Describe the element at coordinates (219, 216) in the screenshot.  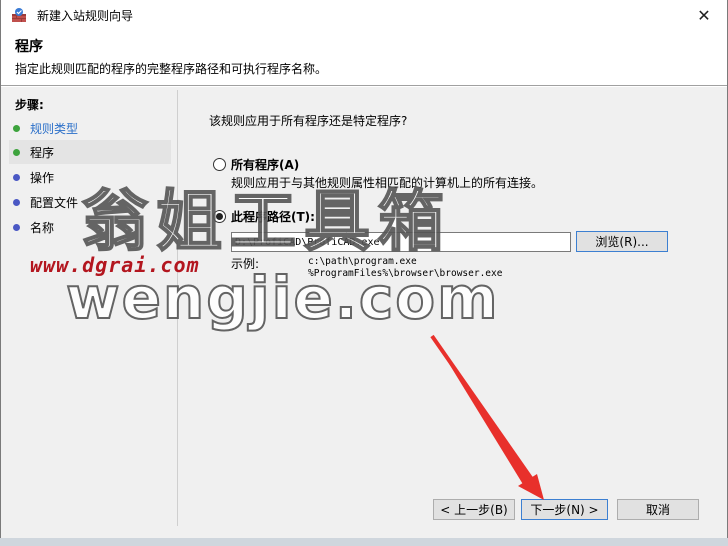
I see `radio-selected-icon` at that location.